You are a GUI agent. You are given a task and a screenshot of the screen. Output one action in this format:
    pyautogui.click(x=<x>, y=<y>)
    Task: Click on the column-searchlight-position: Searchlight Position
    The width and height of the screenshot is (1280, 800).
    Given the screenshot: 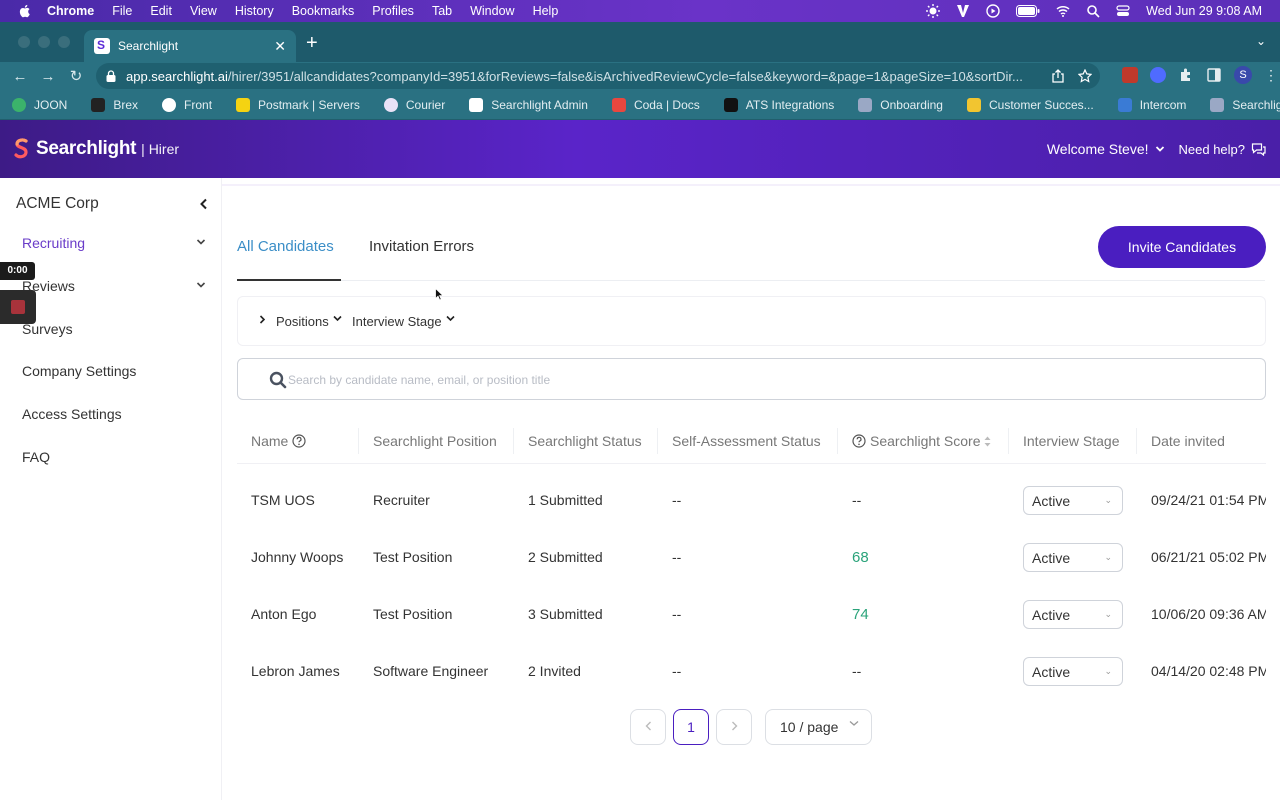 What is the action you would take?
    pyautogui.click(x=435, y=441)
    